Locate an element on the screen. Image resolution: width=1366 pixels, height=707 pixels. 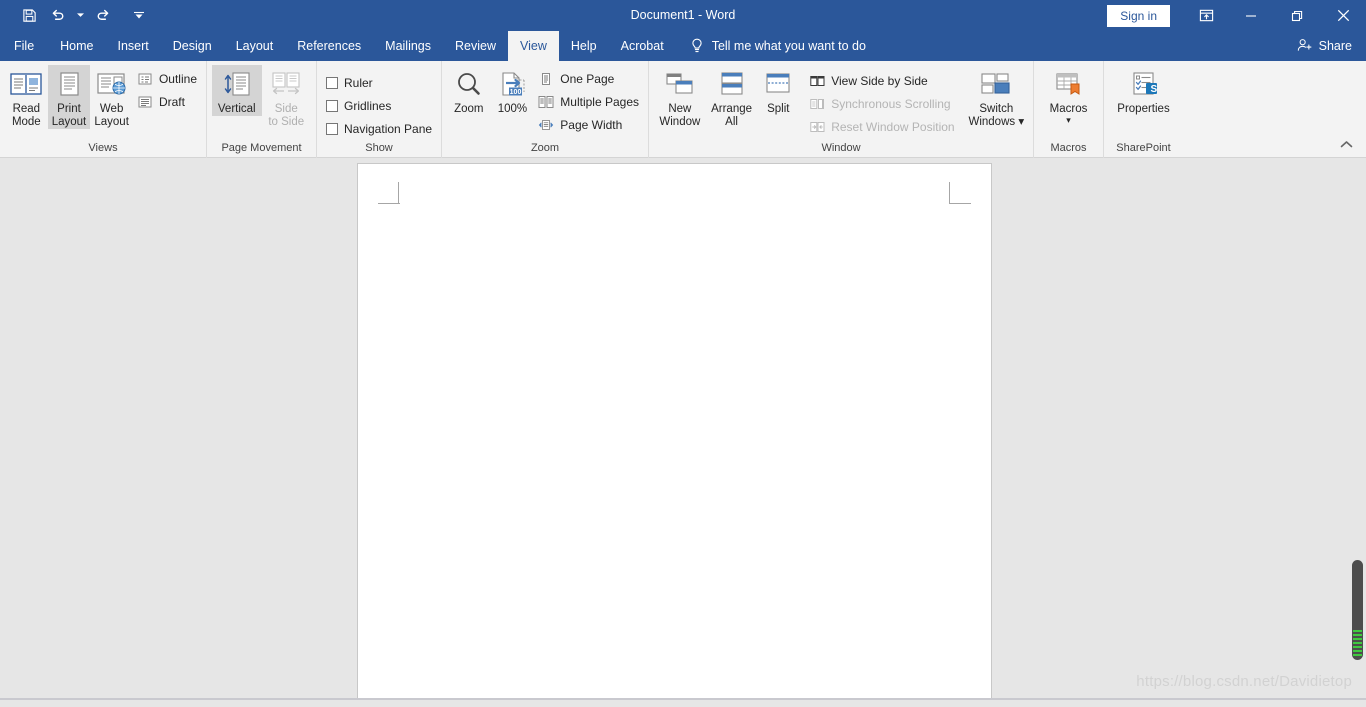
margin-corner-mark-top-left is located at coordinates (389, 193).